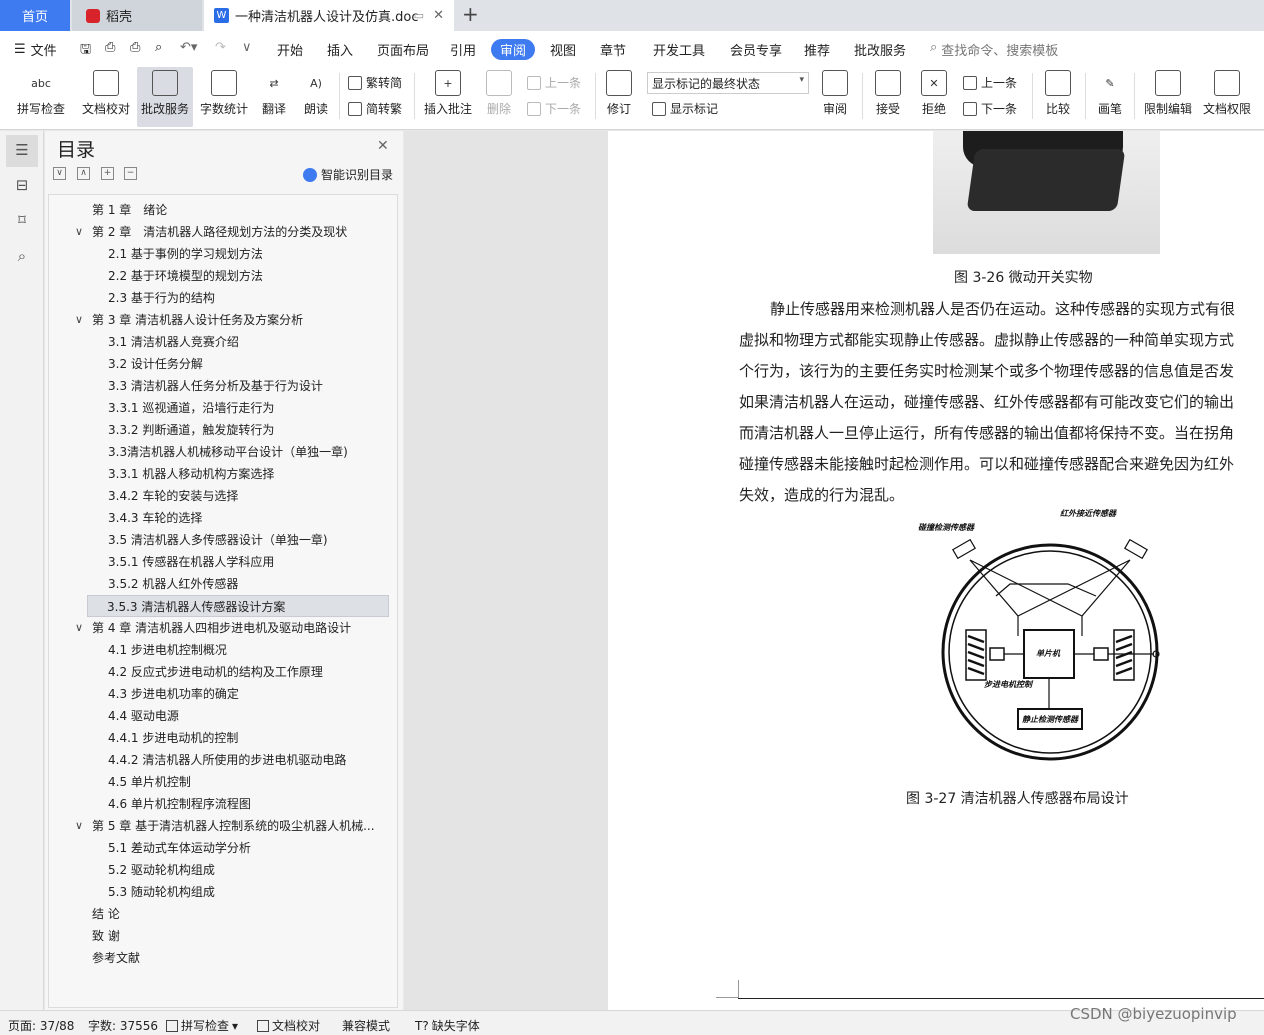 Image resolution: width=1264 pixels, height=1035 pixels. Describe the element at coordinates (223, 628) in the screenshot. I see `toc-item: ∨ 第 4 章 清洁机器人四相步进电机及驱动电路设计` at that location.